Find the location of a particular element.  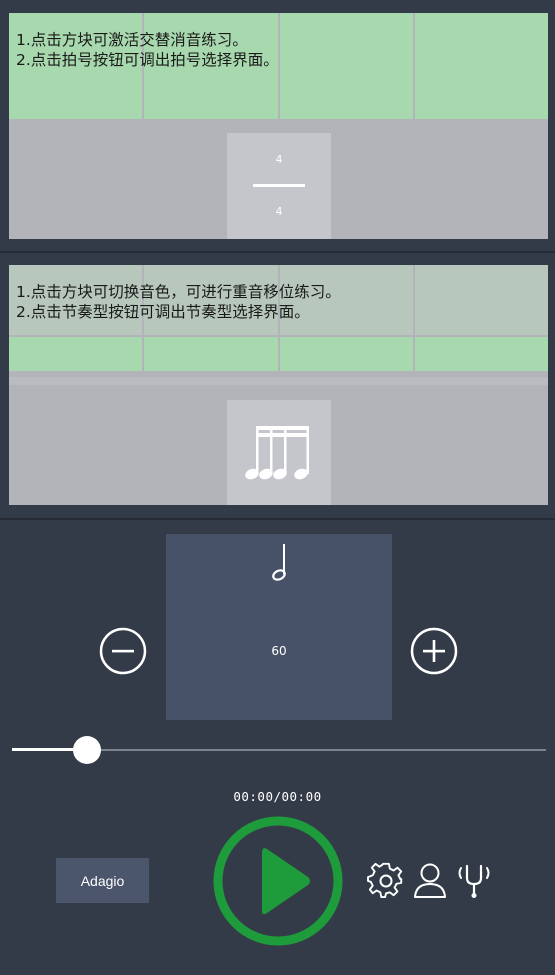

time-signature-numerator: 4 is located at coordinates (279, 159).